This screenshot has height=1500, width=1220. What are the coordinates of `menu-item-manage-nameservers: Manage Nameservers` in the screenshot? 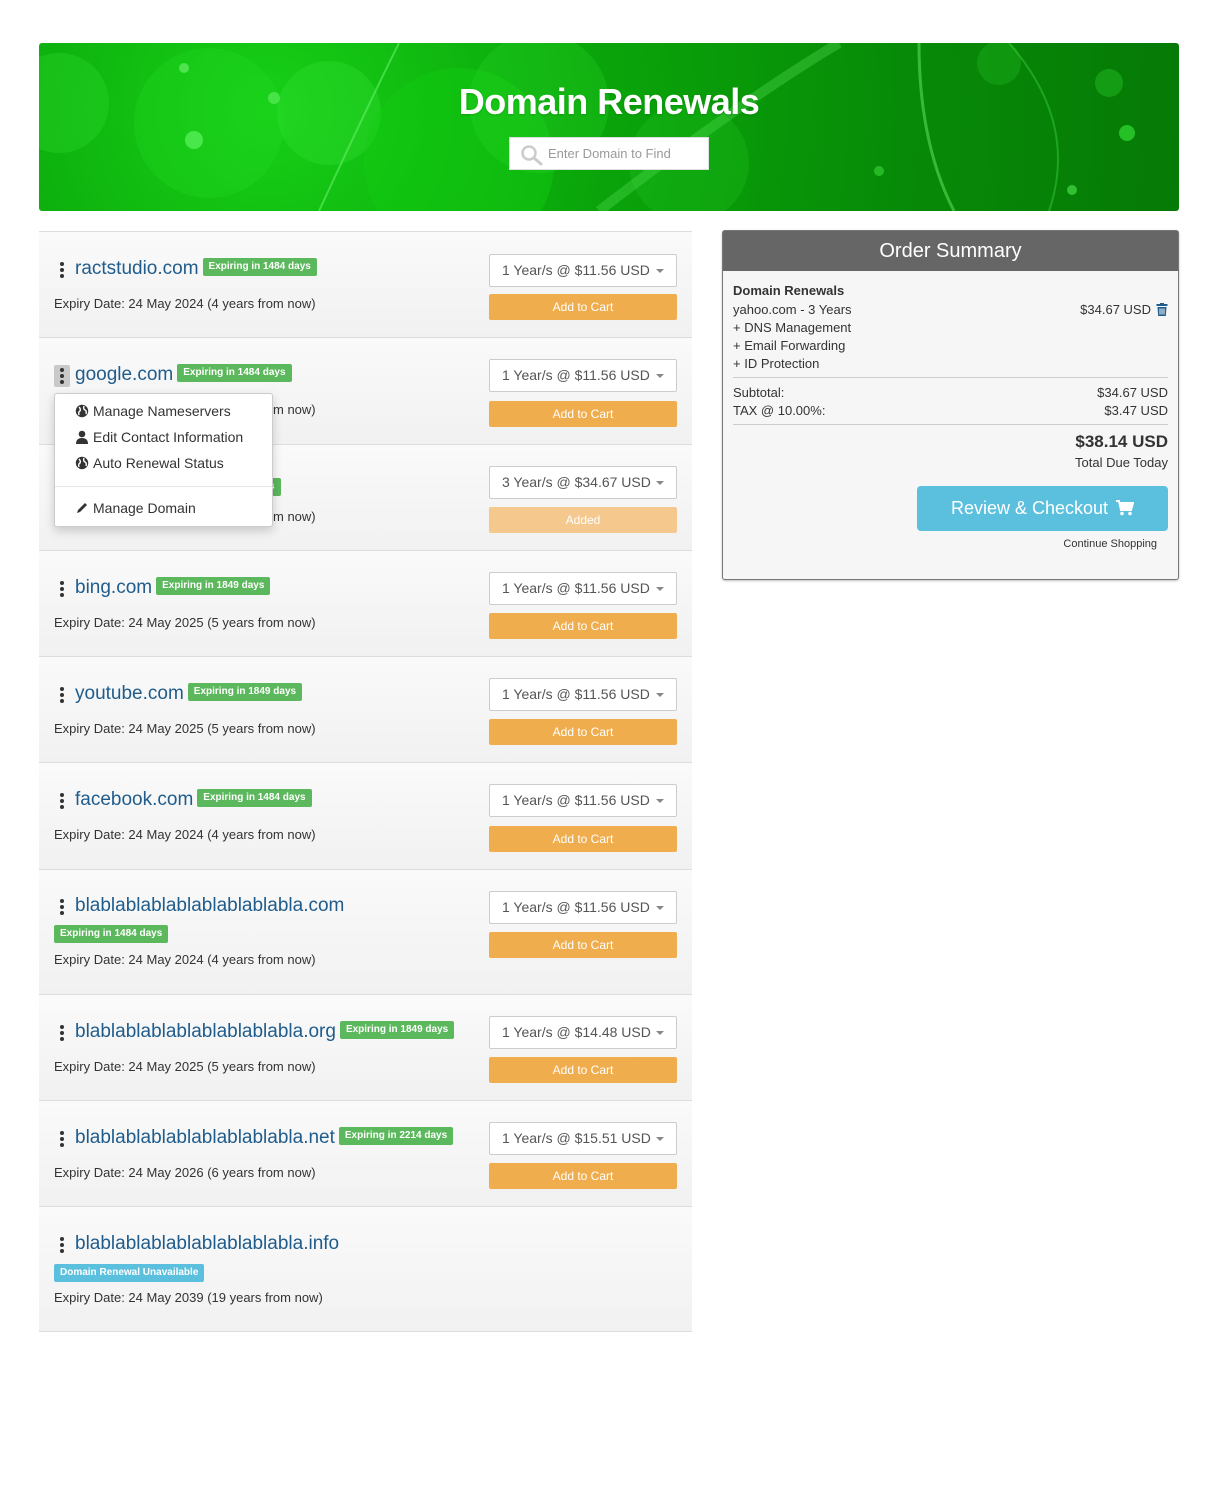 It's located at (153, 411).